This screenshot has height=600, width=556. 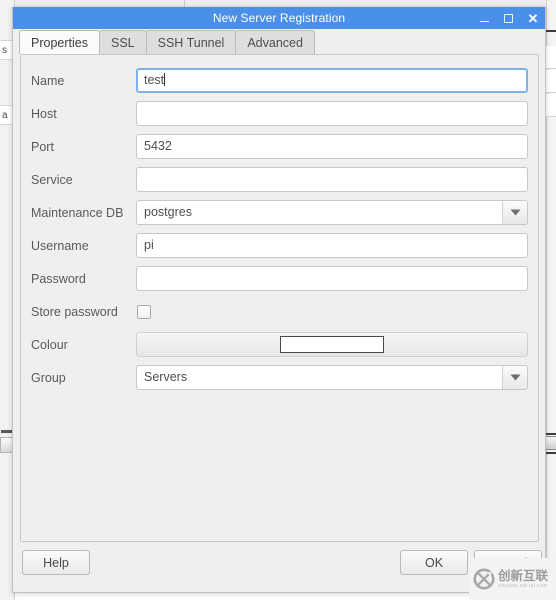 I want to click on label-store-password: Store password, so click(x=74, y=311).